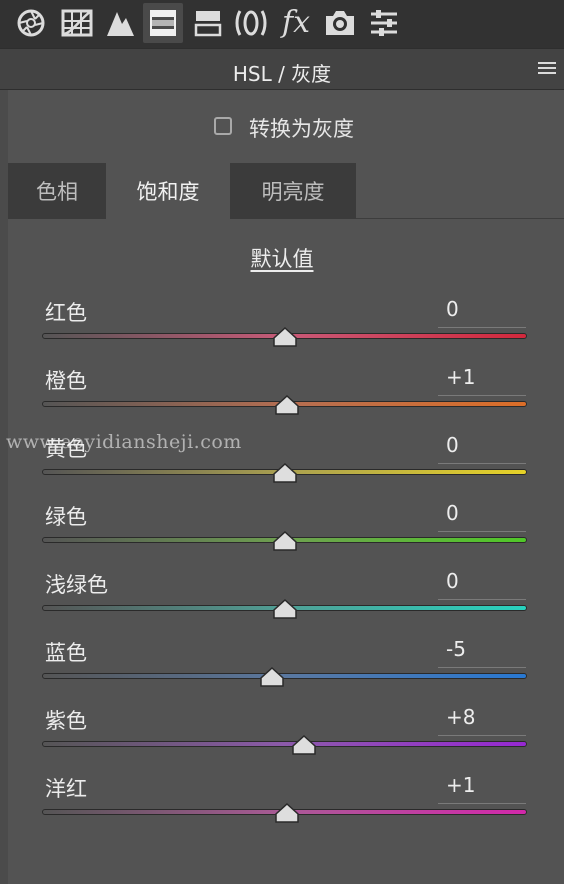 The image size is (564, 884). I want to click on aperture-icon, so click(31, 23).